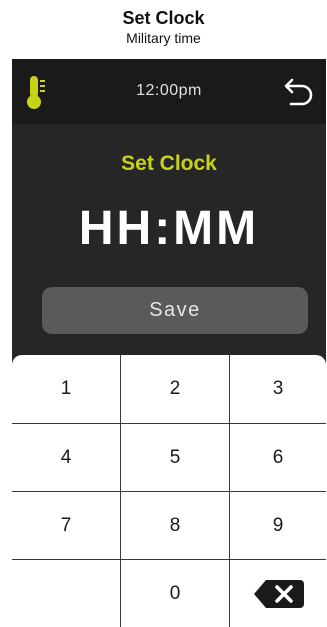 This screenshot has height=627, width=327. I want to click on key-blank, so click(66, 593).